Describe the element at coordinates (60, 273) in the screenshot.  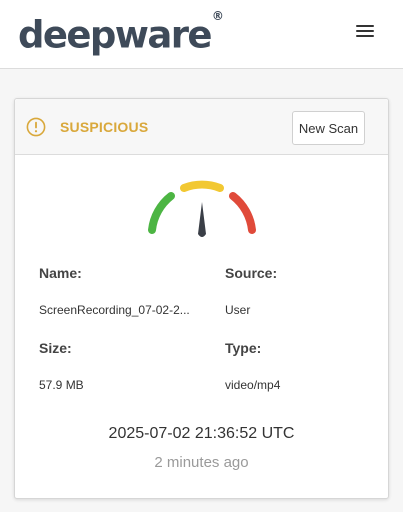
I see `name-label: Name:` at that location.